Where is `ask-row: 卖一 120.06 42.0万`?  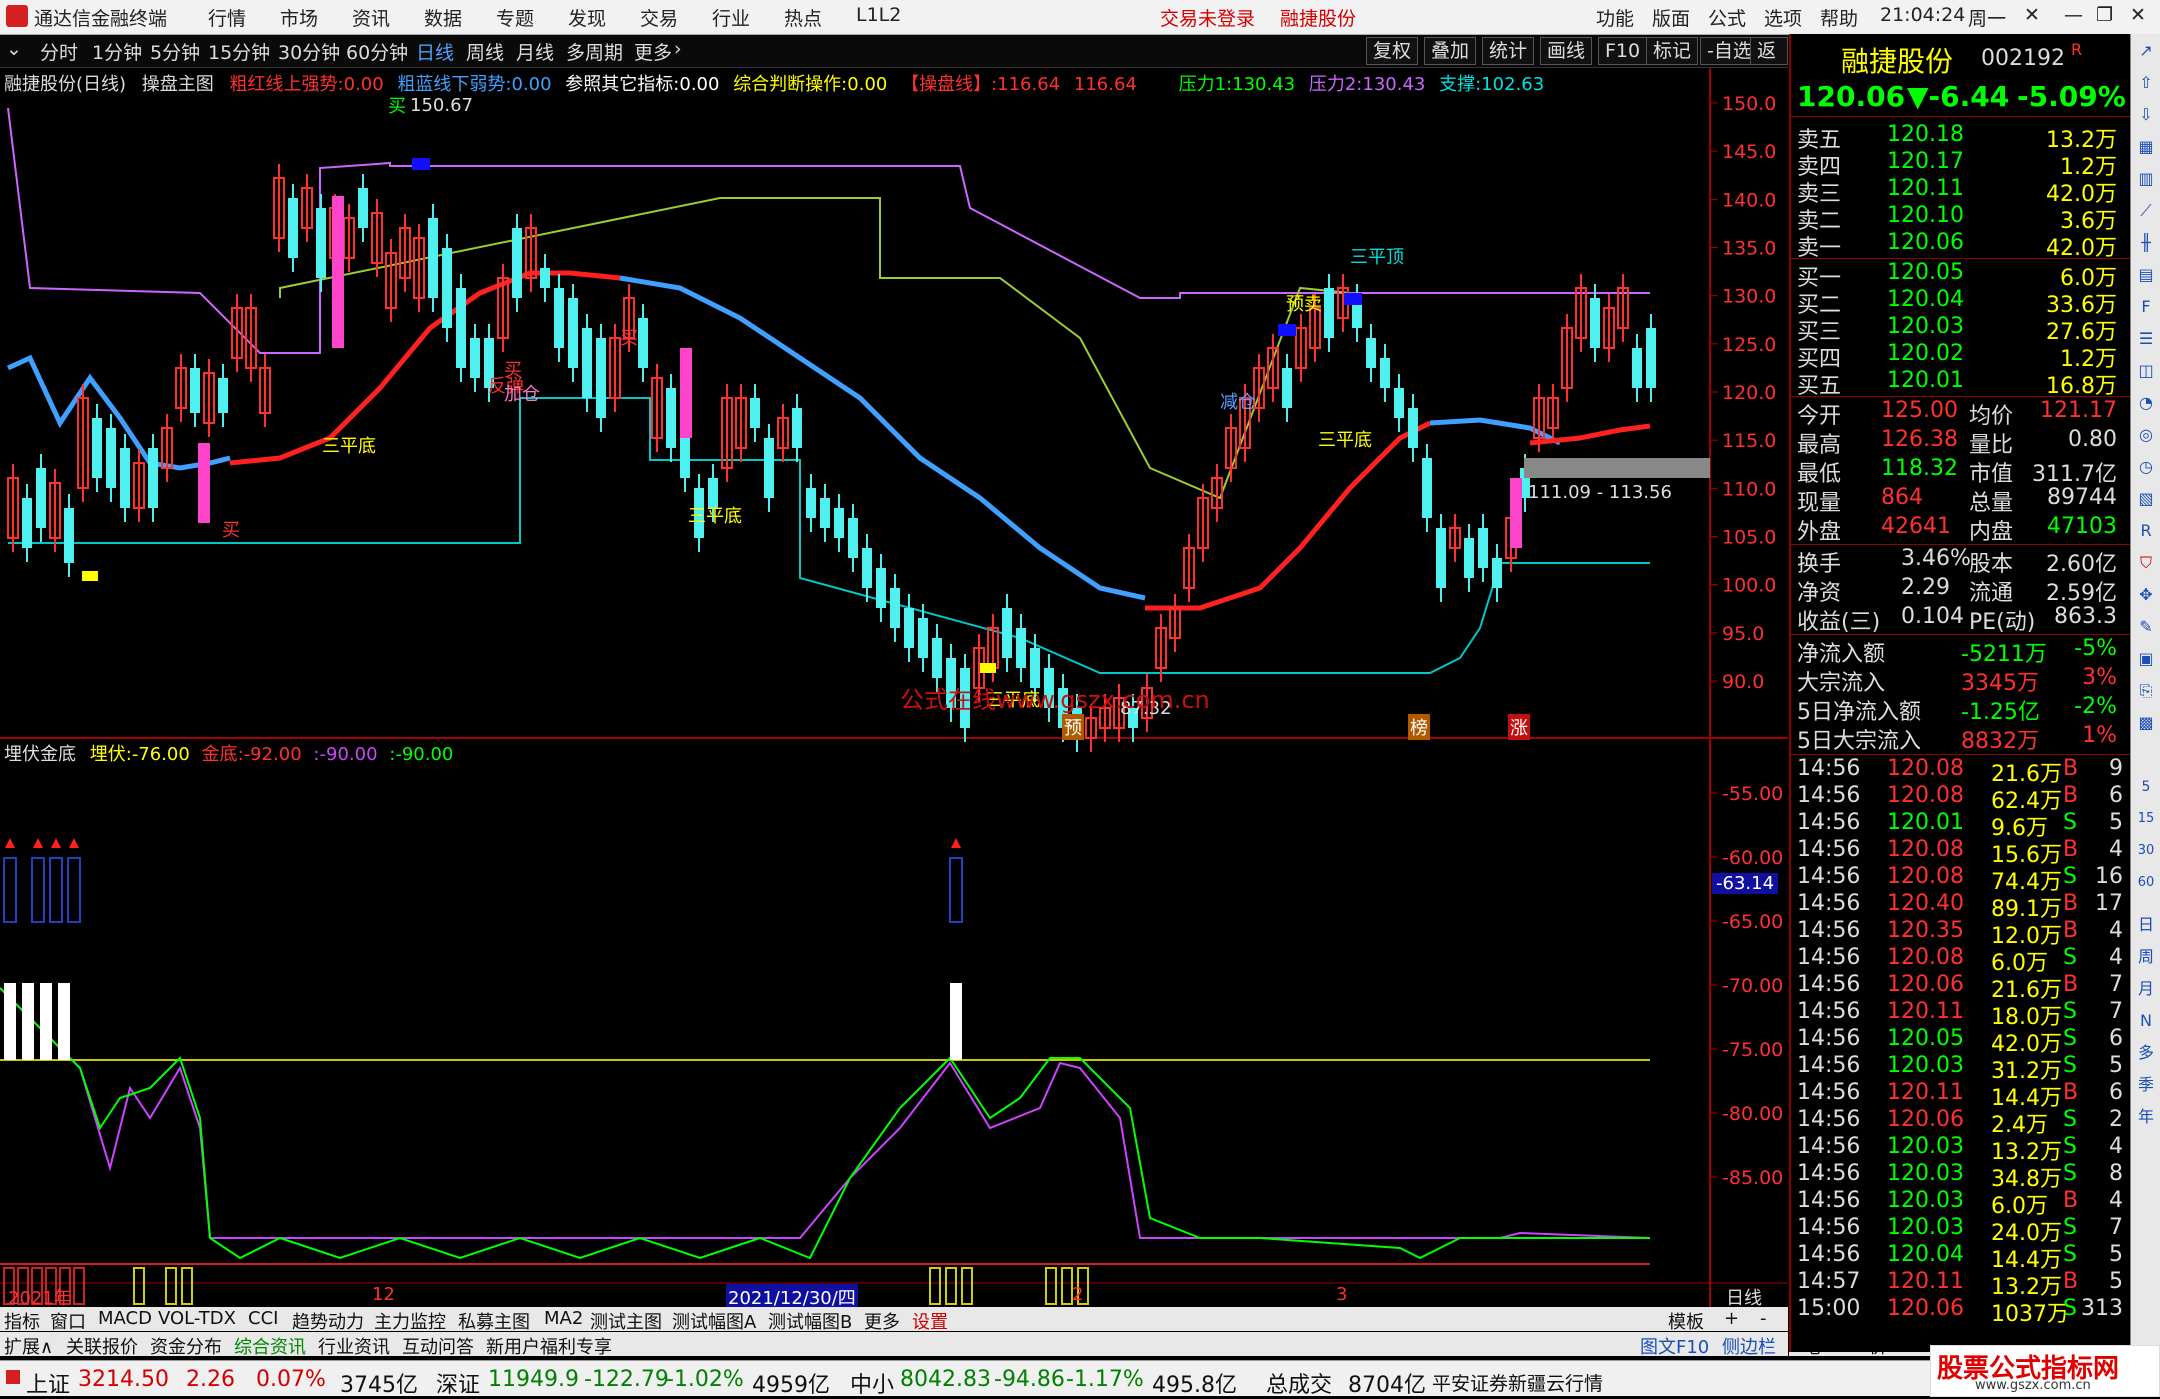
ask-row: 卖一 120.06 42.0万 is located at coordinates (1961, 245).